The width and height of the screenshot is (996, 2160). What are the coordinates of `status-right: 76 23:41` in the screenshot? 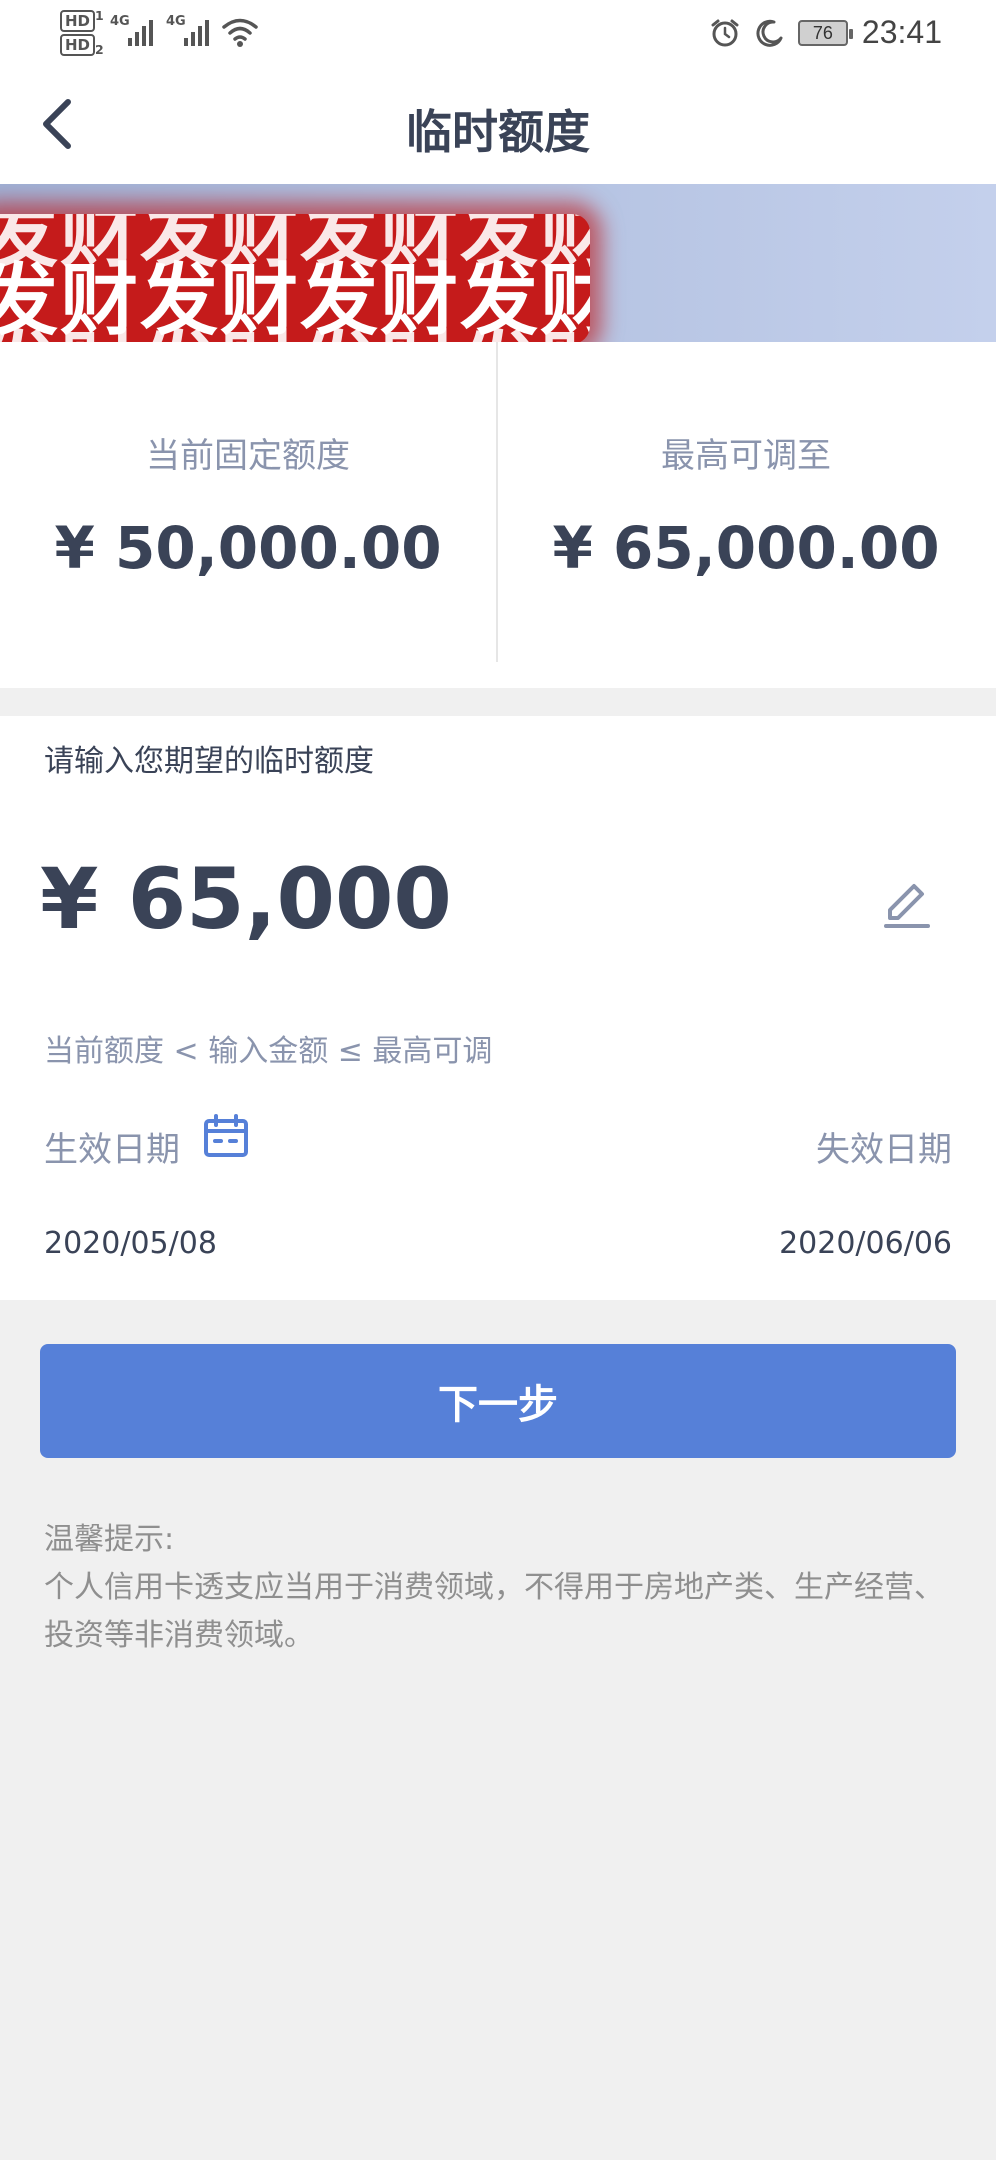 It's located at (826, 32).